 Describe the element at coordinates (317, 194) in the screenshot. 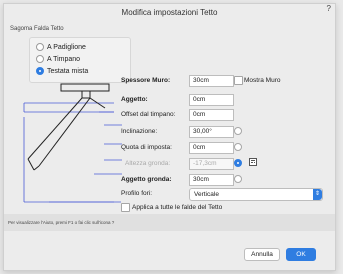

I see `select-arrows-icon: ⇕` at that location.